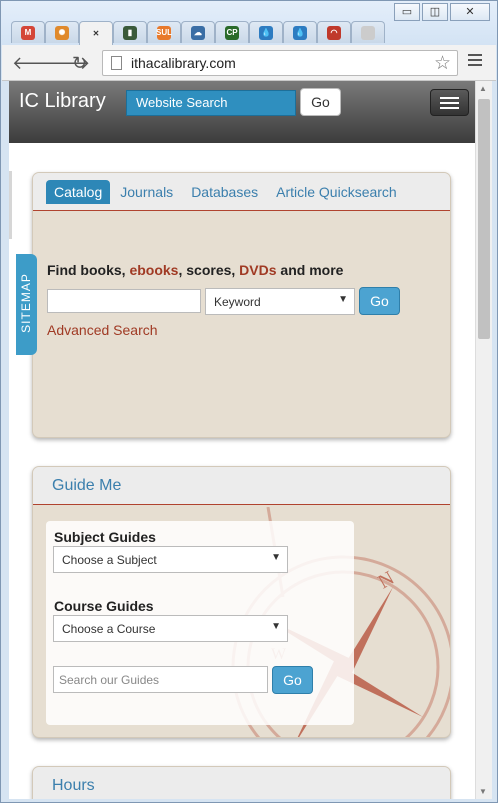  I want to click on guide-panel-header: Guide Me, so click(241, 486).